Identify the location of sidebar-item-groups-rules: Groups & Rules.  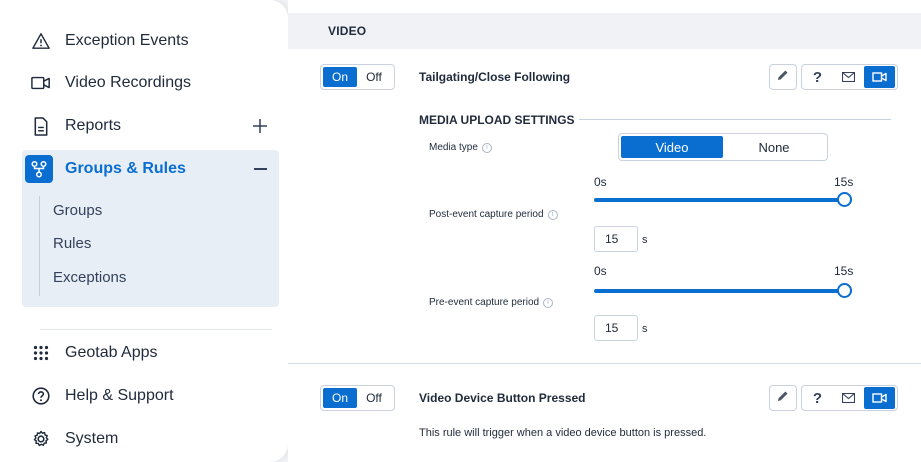
(150, 169).